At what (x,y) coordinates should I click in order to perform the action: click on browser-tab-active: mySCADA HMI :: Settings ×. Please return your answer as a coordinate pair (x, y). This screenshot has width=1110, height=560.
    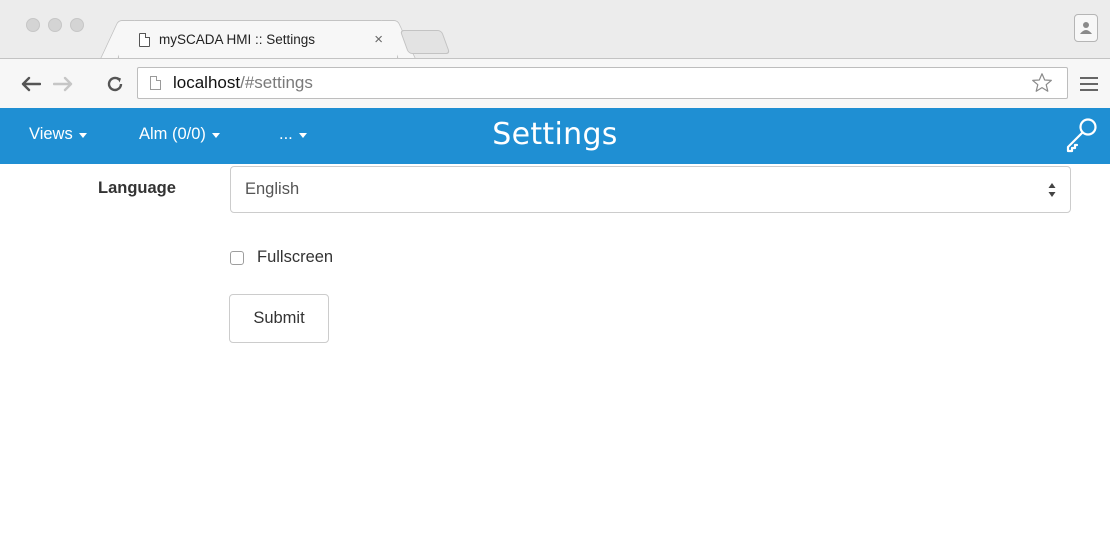
    Looking at the image, I should click on (258, 39).